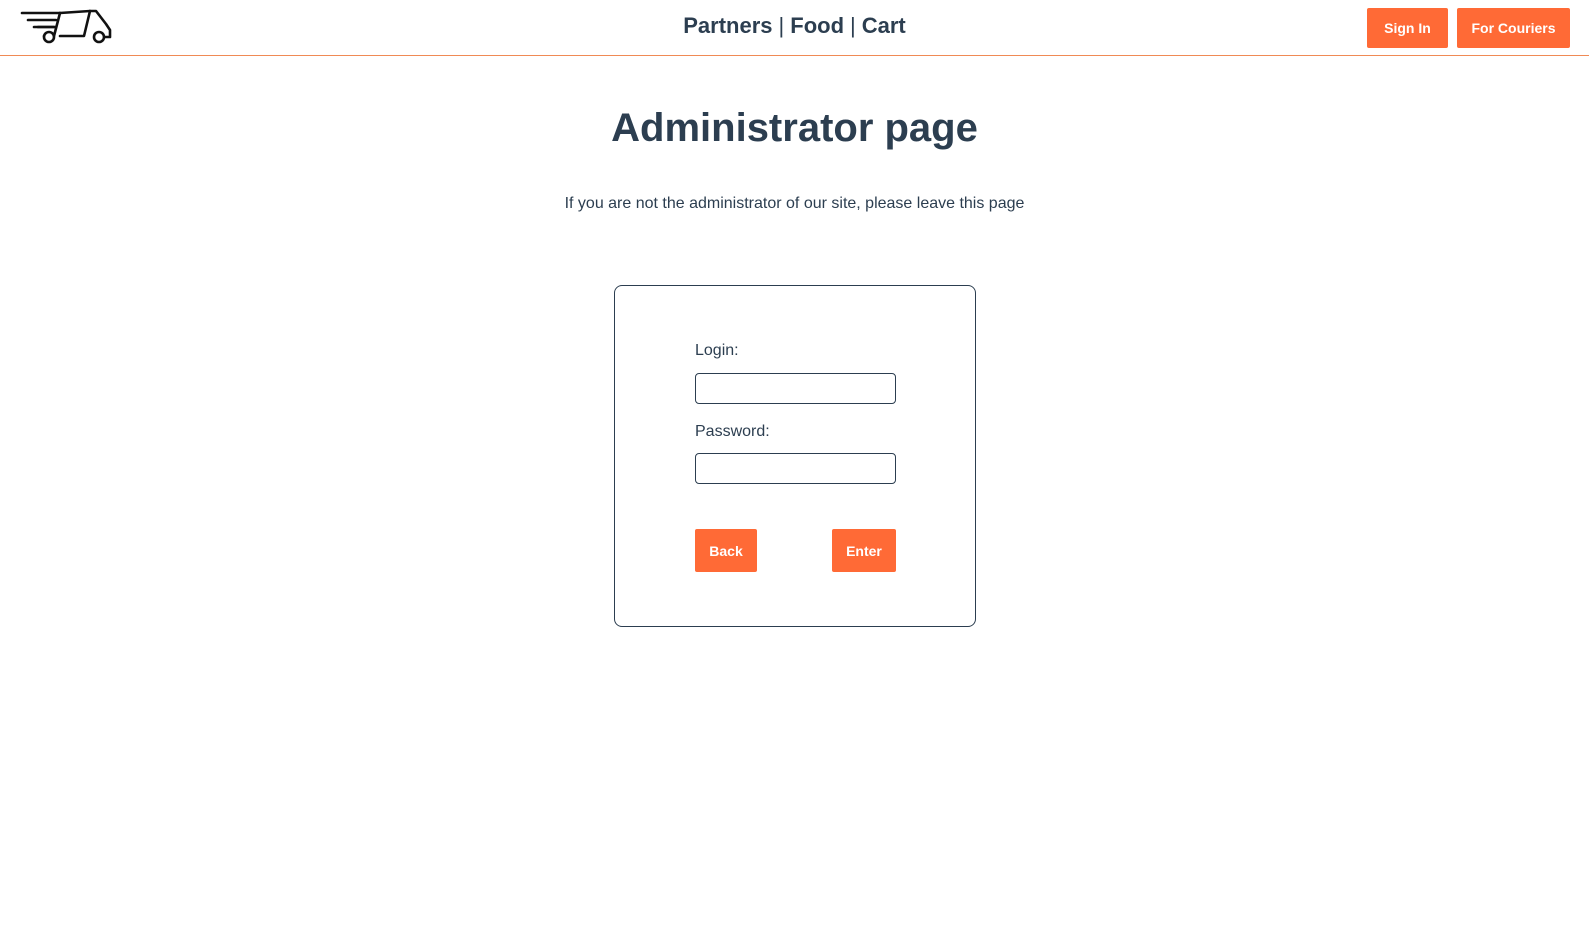  What do you see at coordinates (1513, 28) in the screenshot?
I see `for-couriers-button: For Couriers` at bounding box center [1513, 28].